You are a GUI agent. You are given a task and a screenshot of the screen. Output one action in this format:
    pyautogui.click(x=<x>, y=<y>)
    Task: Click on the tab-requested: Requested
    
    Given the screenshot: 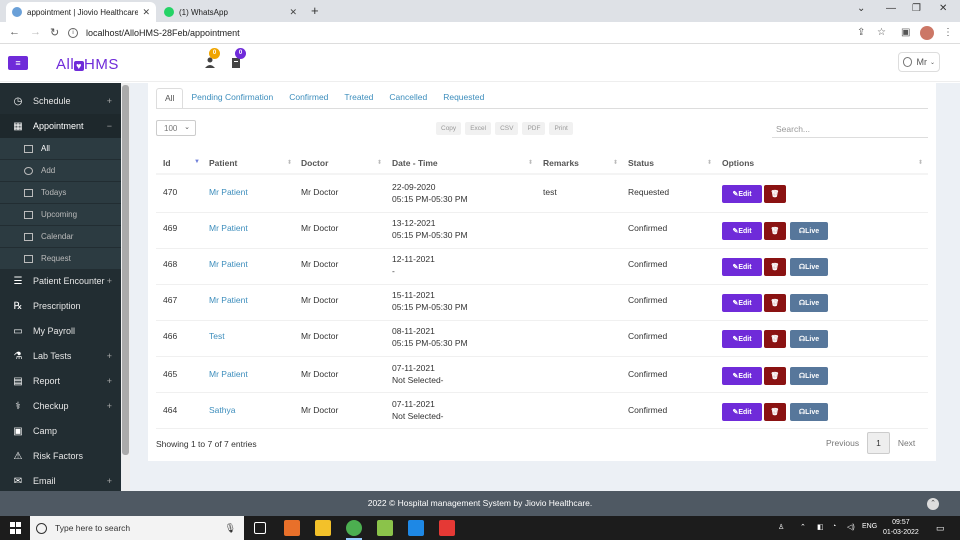 What is the action you would take?
    pyautogui.click(x=463, y=98)
    